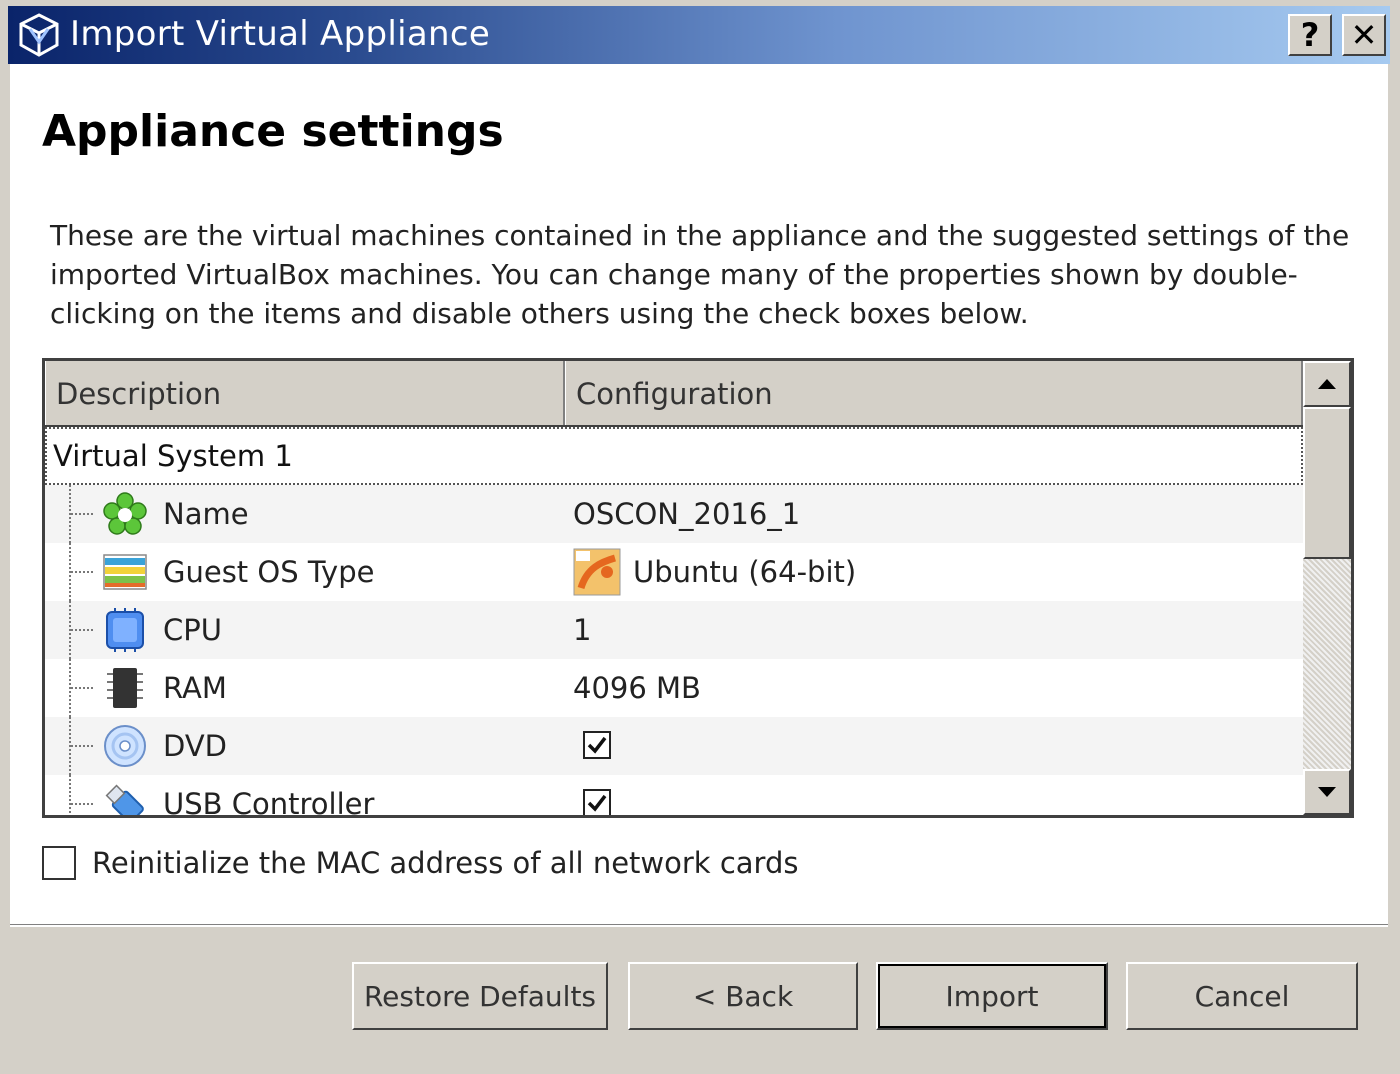  I want to click on dvd-icon, so click(125, 746).